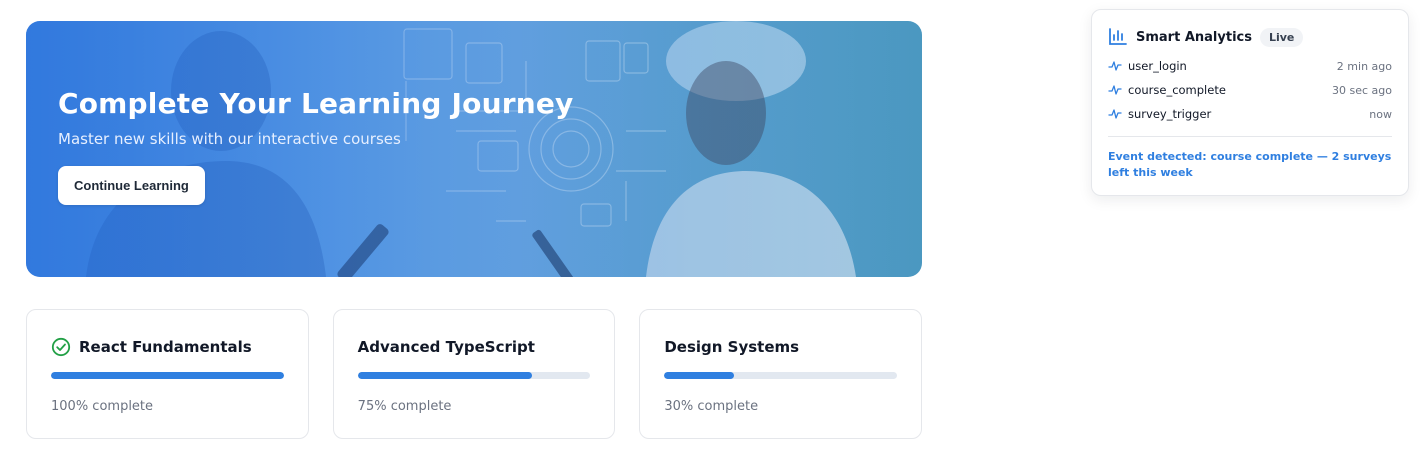 The width and height of the screenshot is (1428, 466). I want to click on event-row: user_login 2 min ago, so click(1250, 66).